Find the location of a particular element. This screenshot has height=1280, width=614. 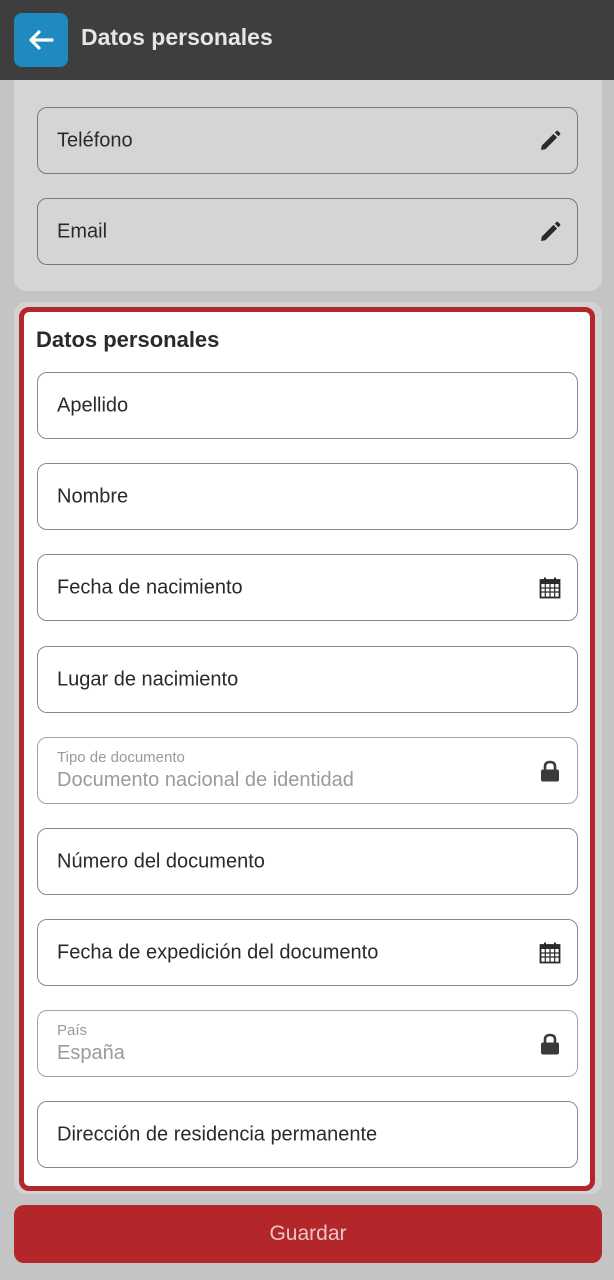

back-button is located at coordinates (41, 40).